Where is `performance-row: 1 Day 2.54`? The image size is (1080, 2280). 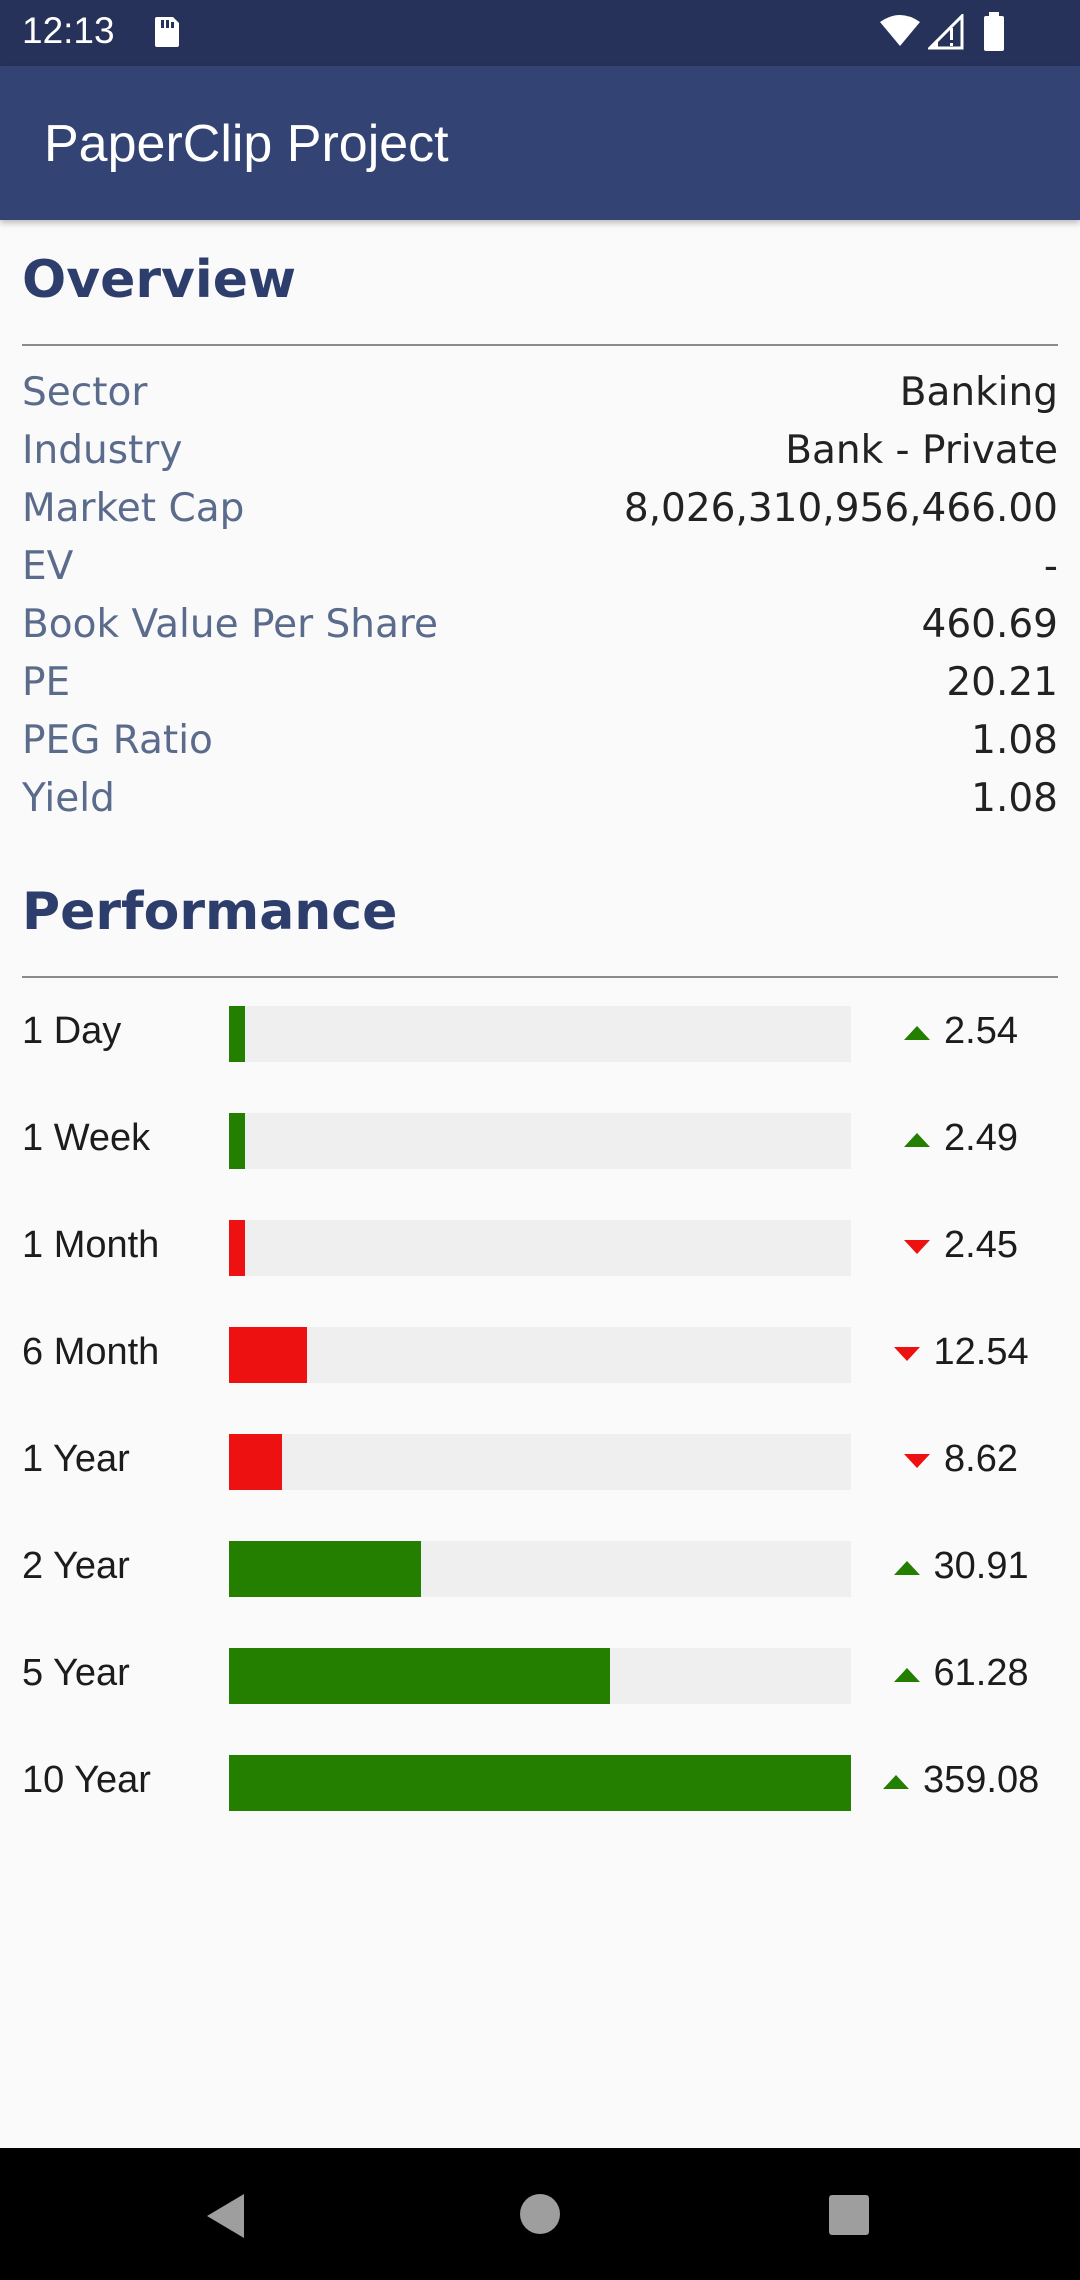
performance-row: 1 Day 2.54 is located at coordinates (540, 1034).